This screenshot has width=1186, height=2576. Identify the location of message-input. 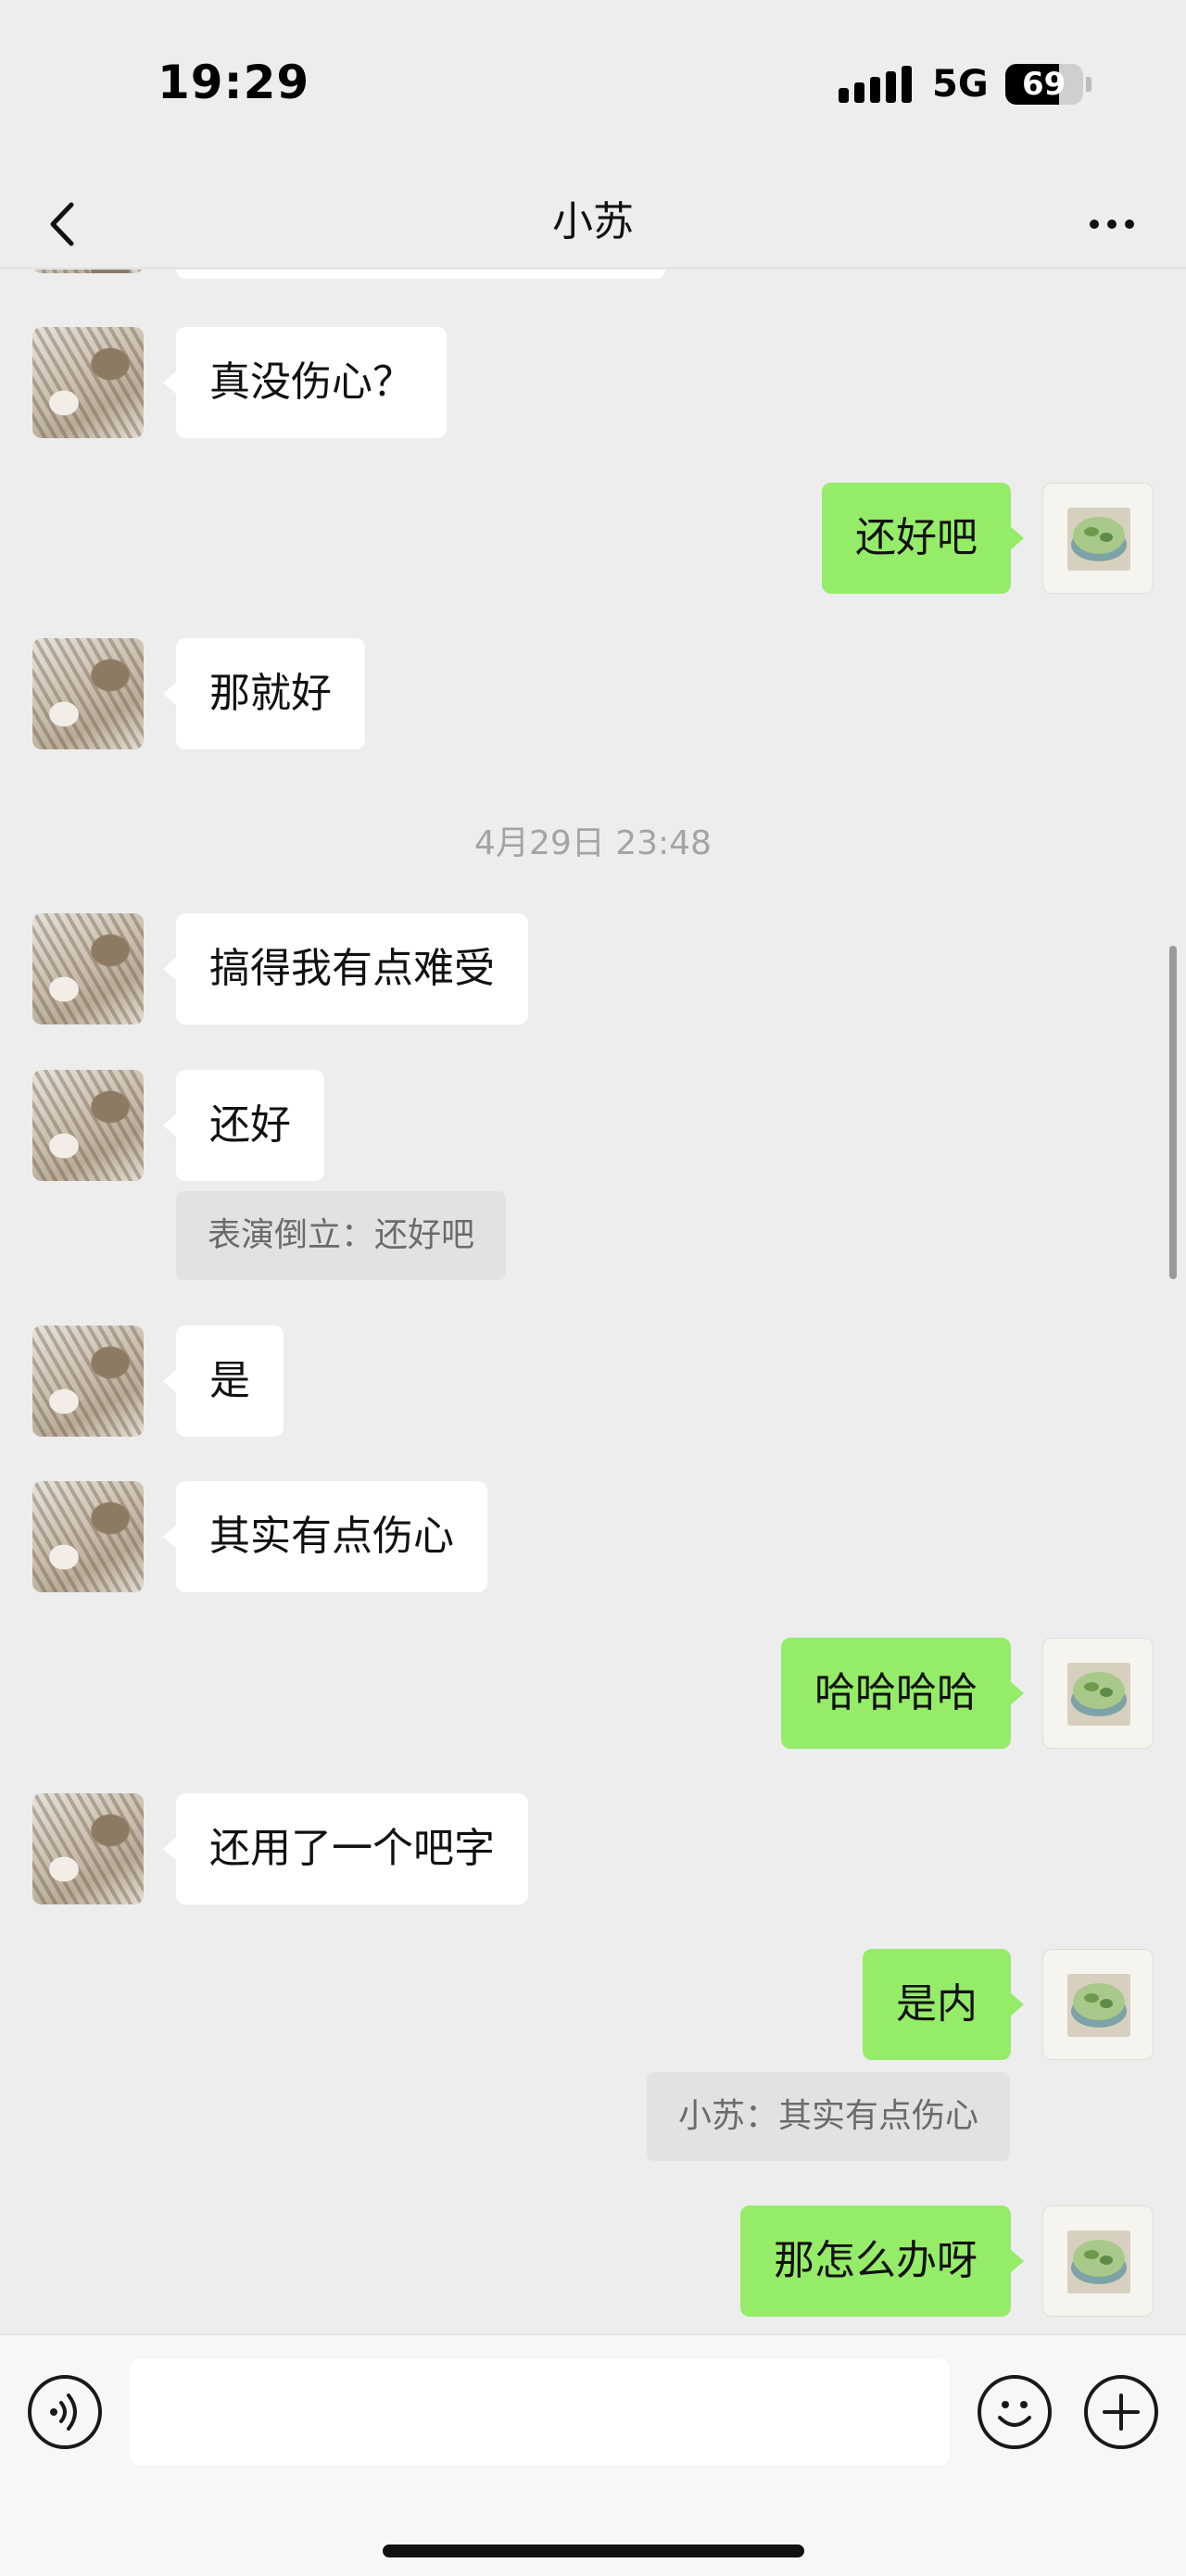
(540, 2412).